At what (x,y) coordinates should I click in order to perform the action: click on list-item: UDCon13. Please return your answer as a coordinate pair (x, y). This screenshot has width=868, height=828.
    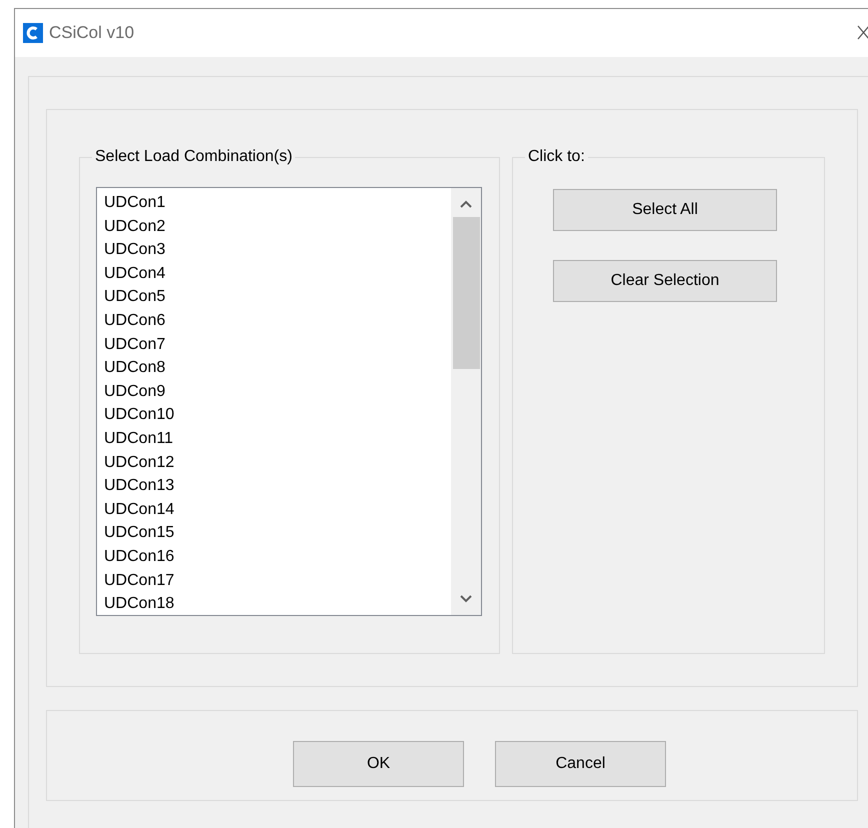
    Looking at the image, I should click on (277, 486).